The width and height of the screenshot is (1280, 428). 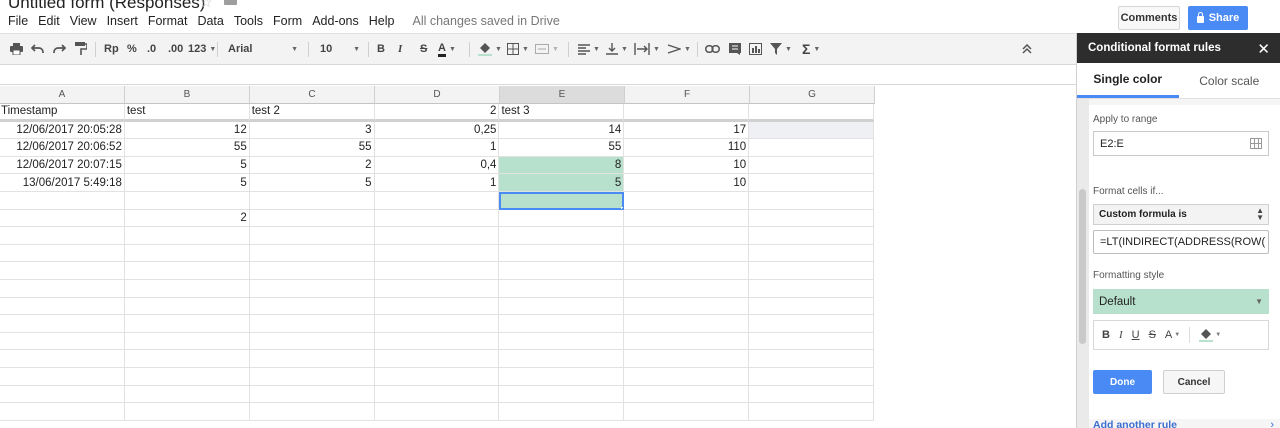 What do you see at coordinates (62, 324) in the screenshot?
I see `cell-a13` at bounding box center [62, 324].